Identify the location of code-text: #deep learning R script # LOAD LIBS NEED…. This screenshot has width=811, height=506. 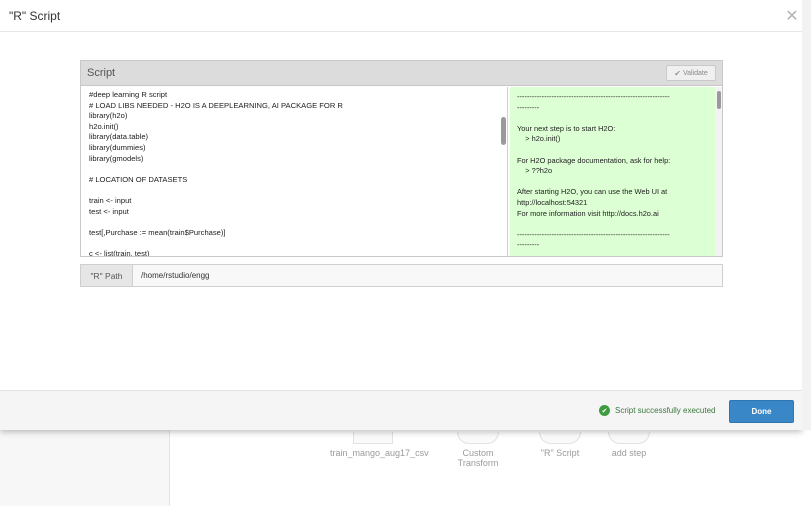
(216, 173).